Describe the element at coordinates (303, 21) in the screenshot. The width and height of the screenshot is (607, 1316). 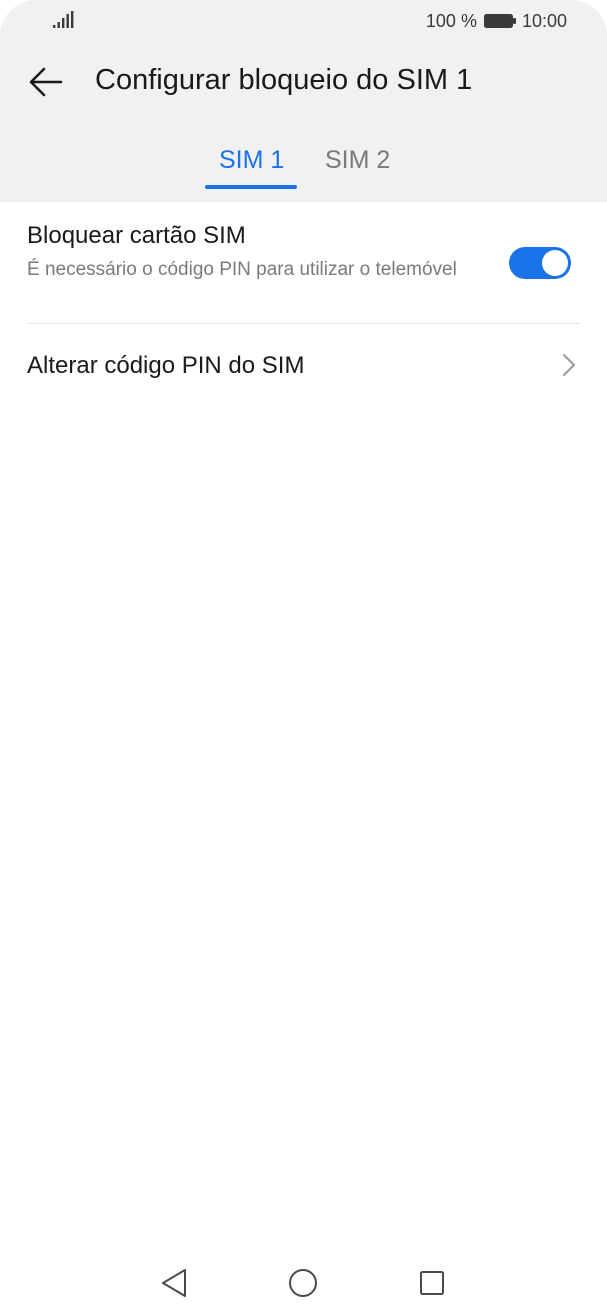
I see `status-bar: 100 % 10:00` at that location.